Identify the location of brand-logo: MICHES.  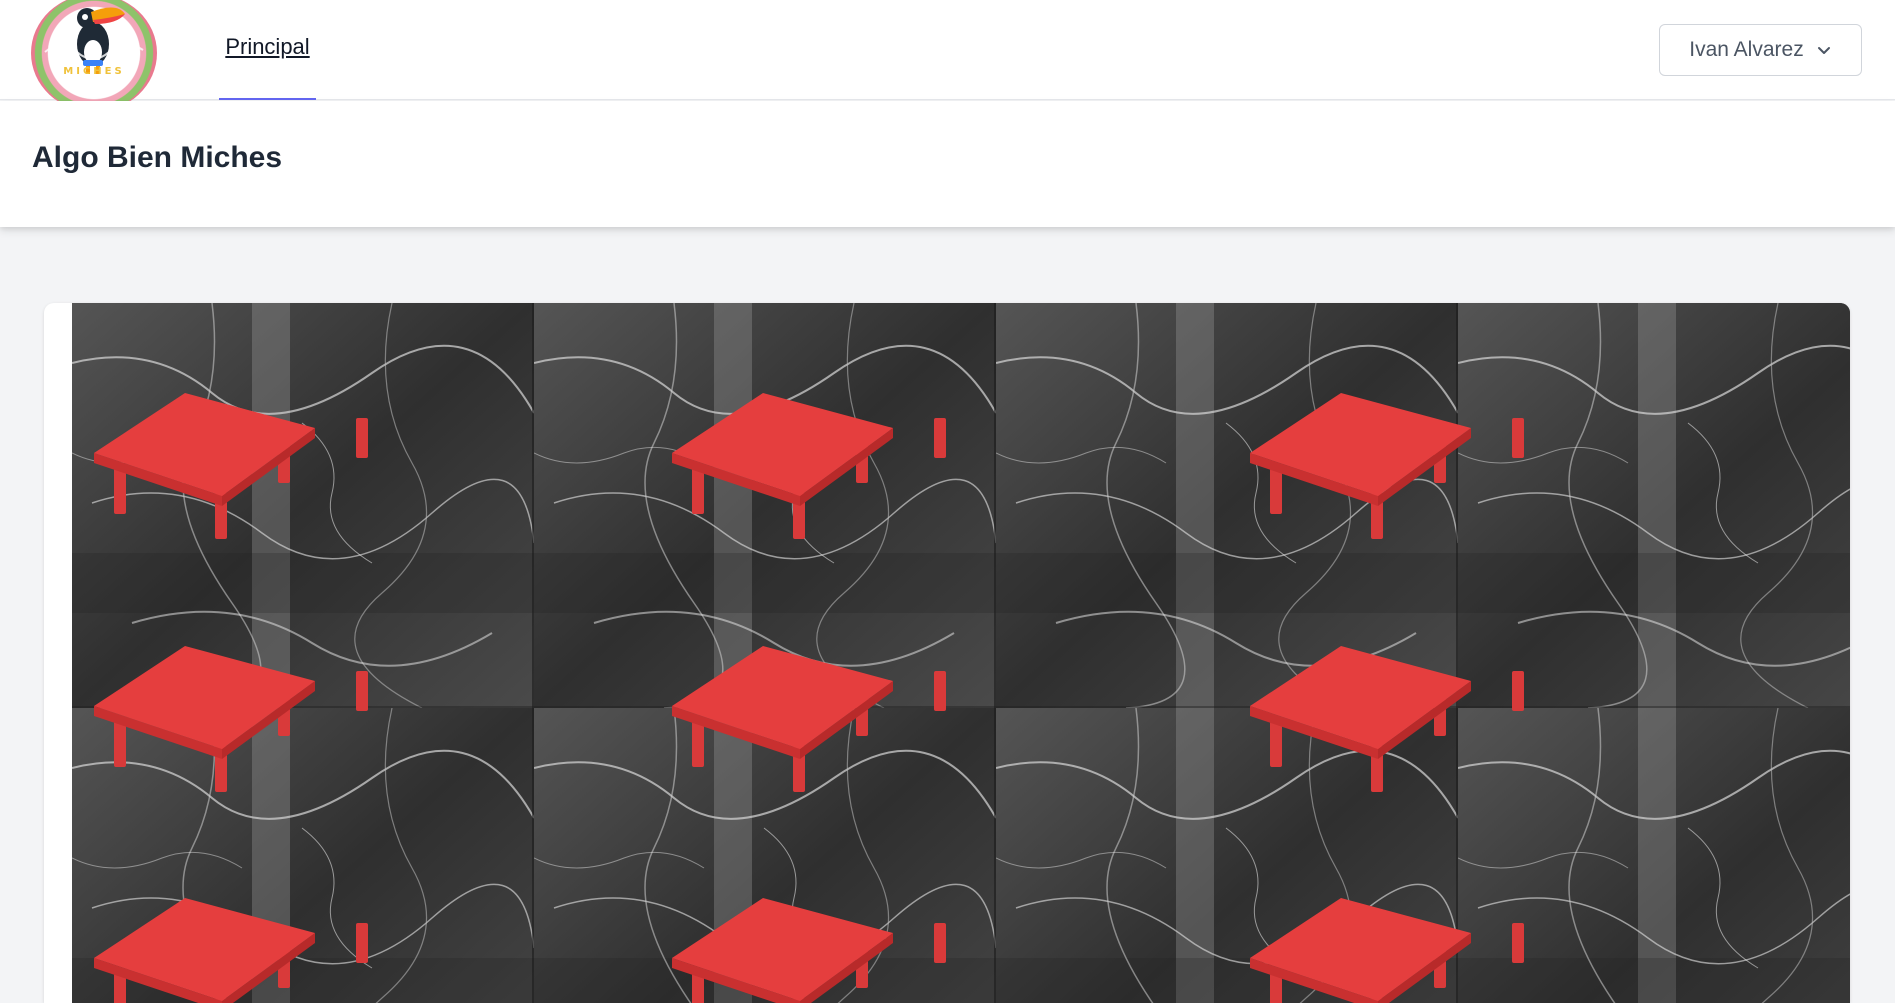
(94, 56).